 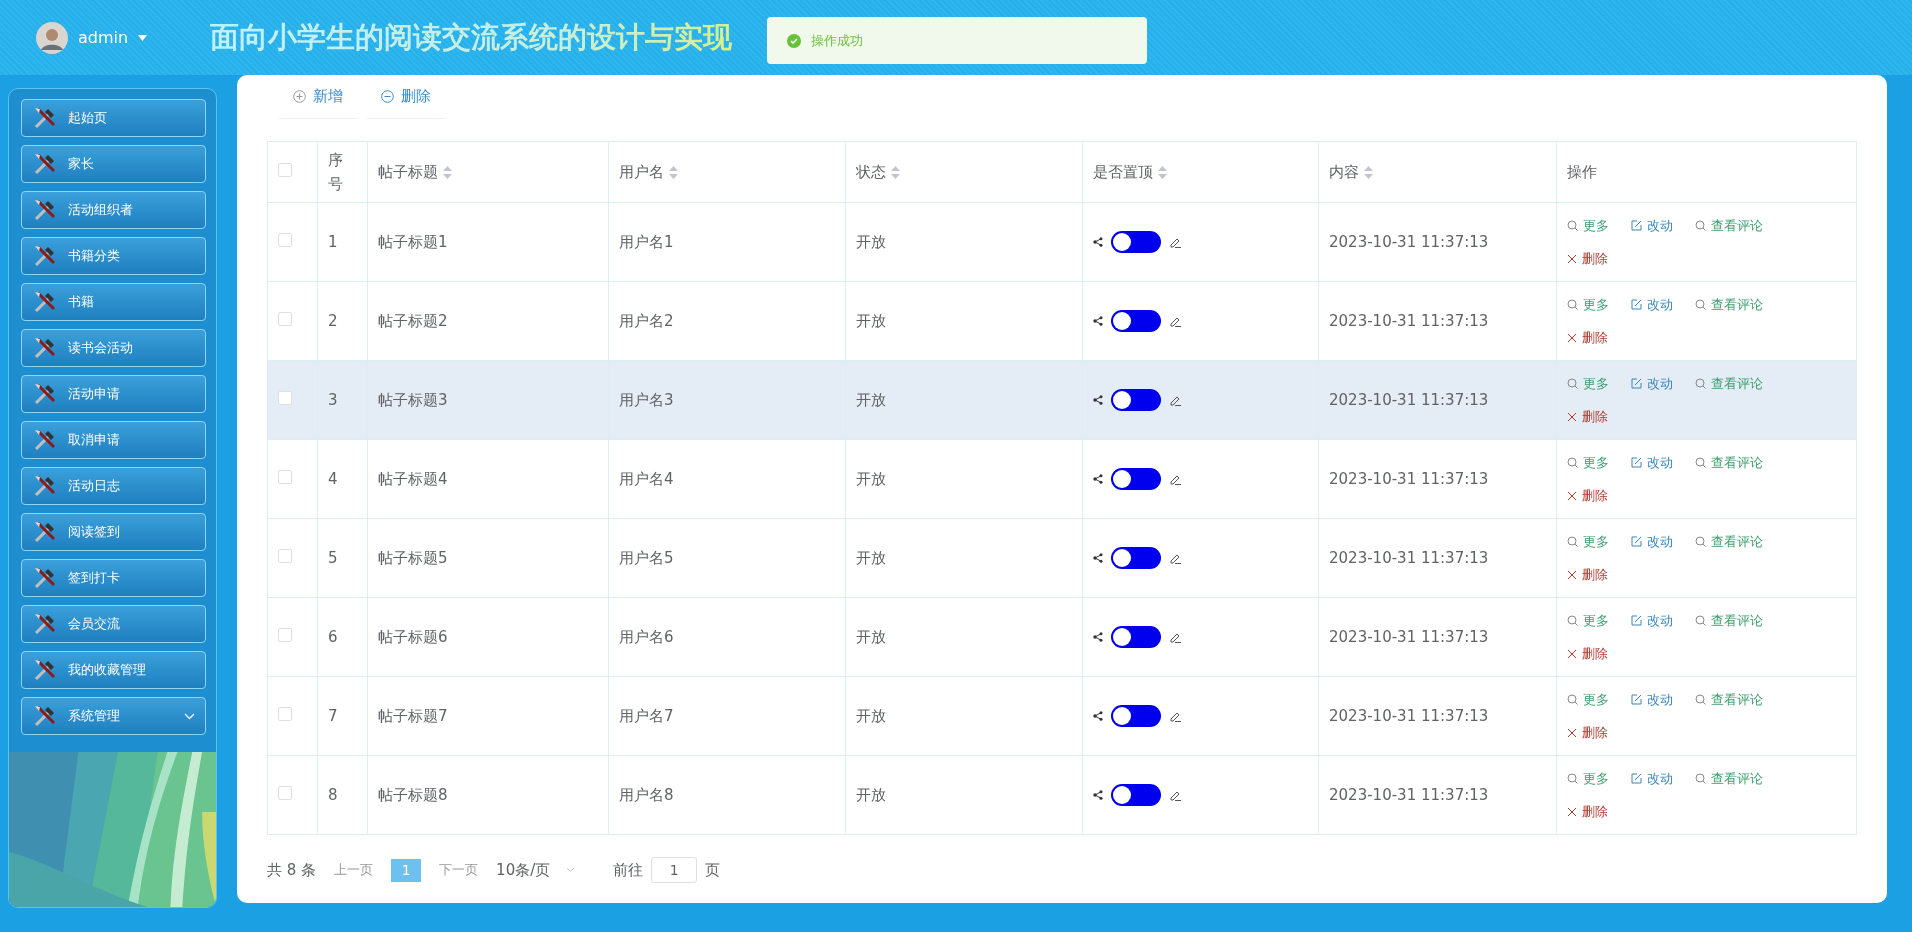 I want to click on sidebar-item: 读书会活动, so click(x=113, y=348).